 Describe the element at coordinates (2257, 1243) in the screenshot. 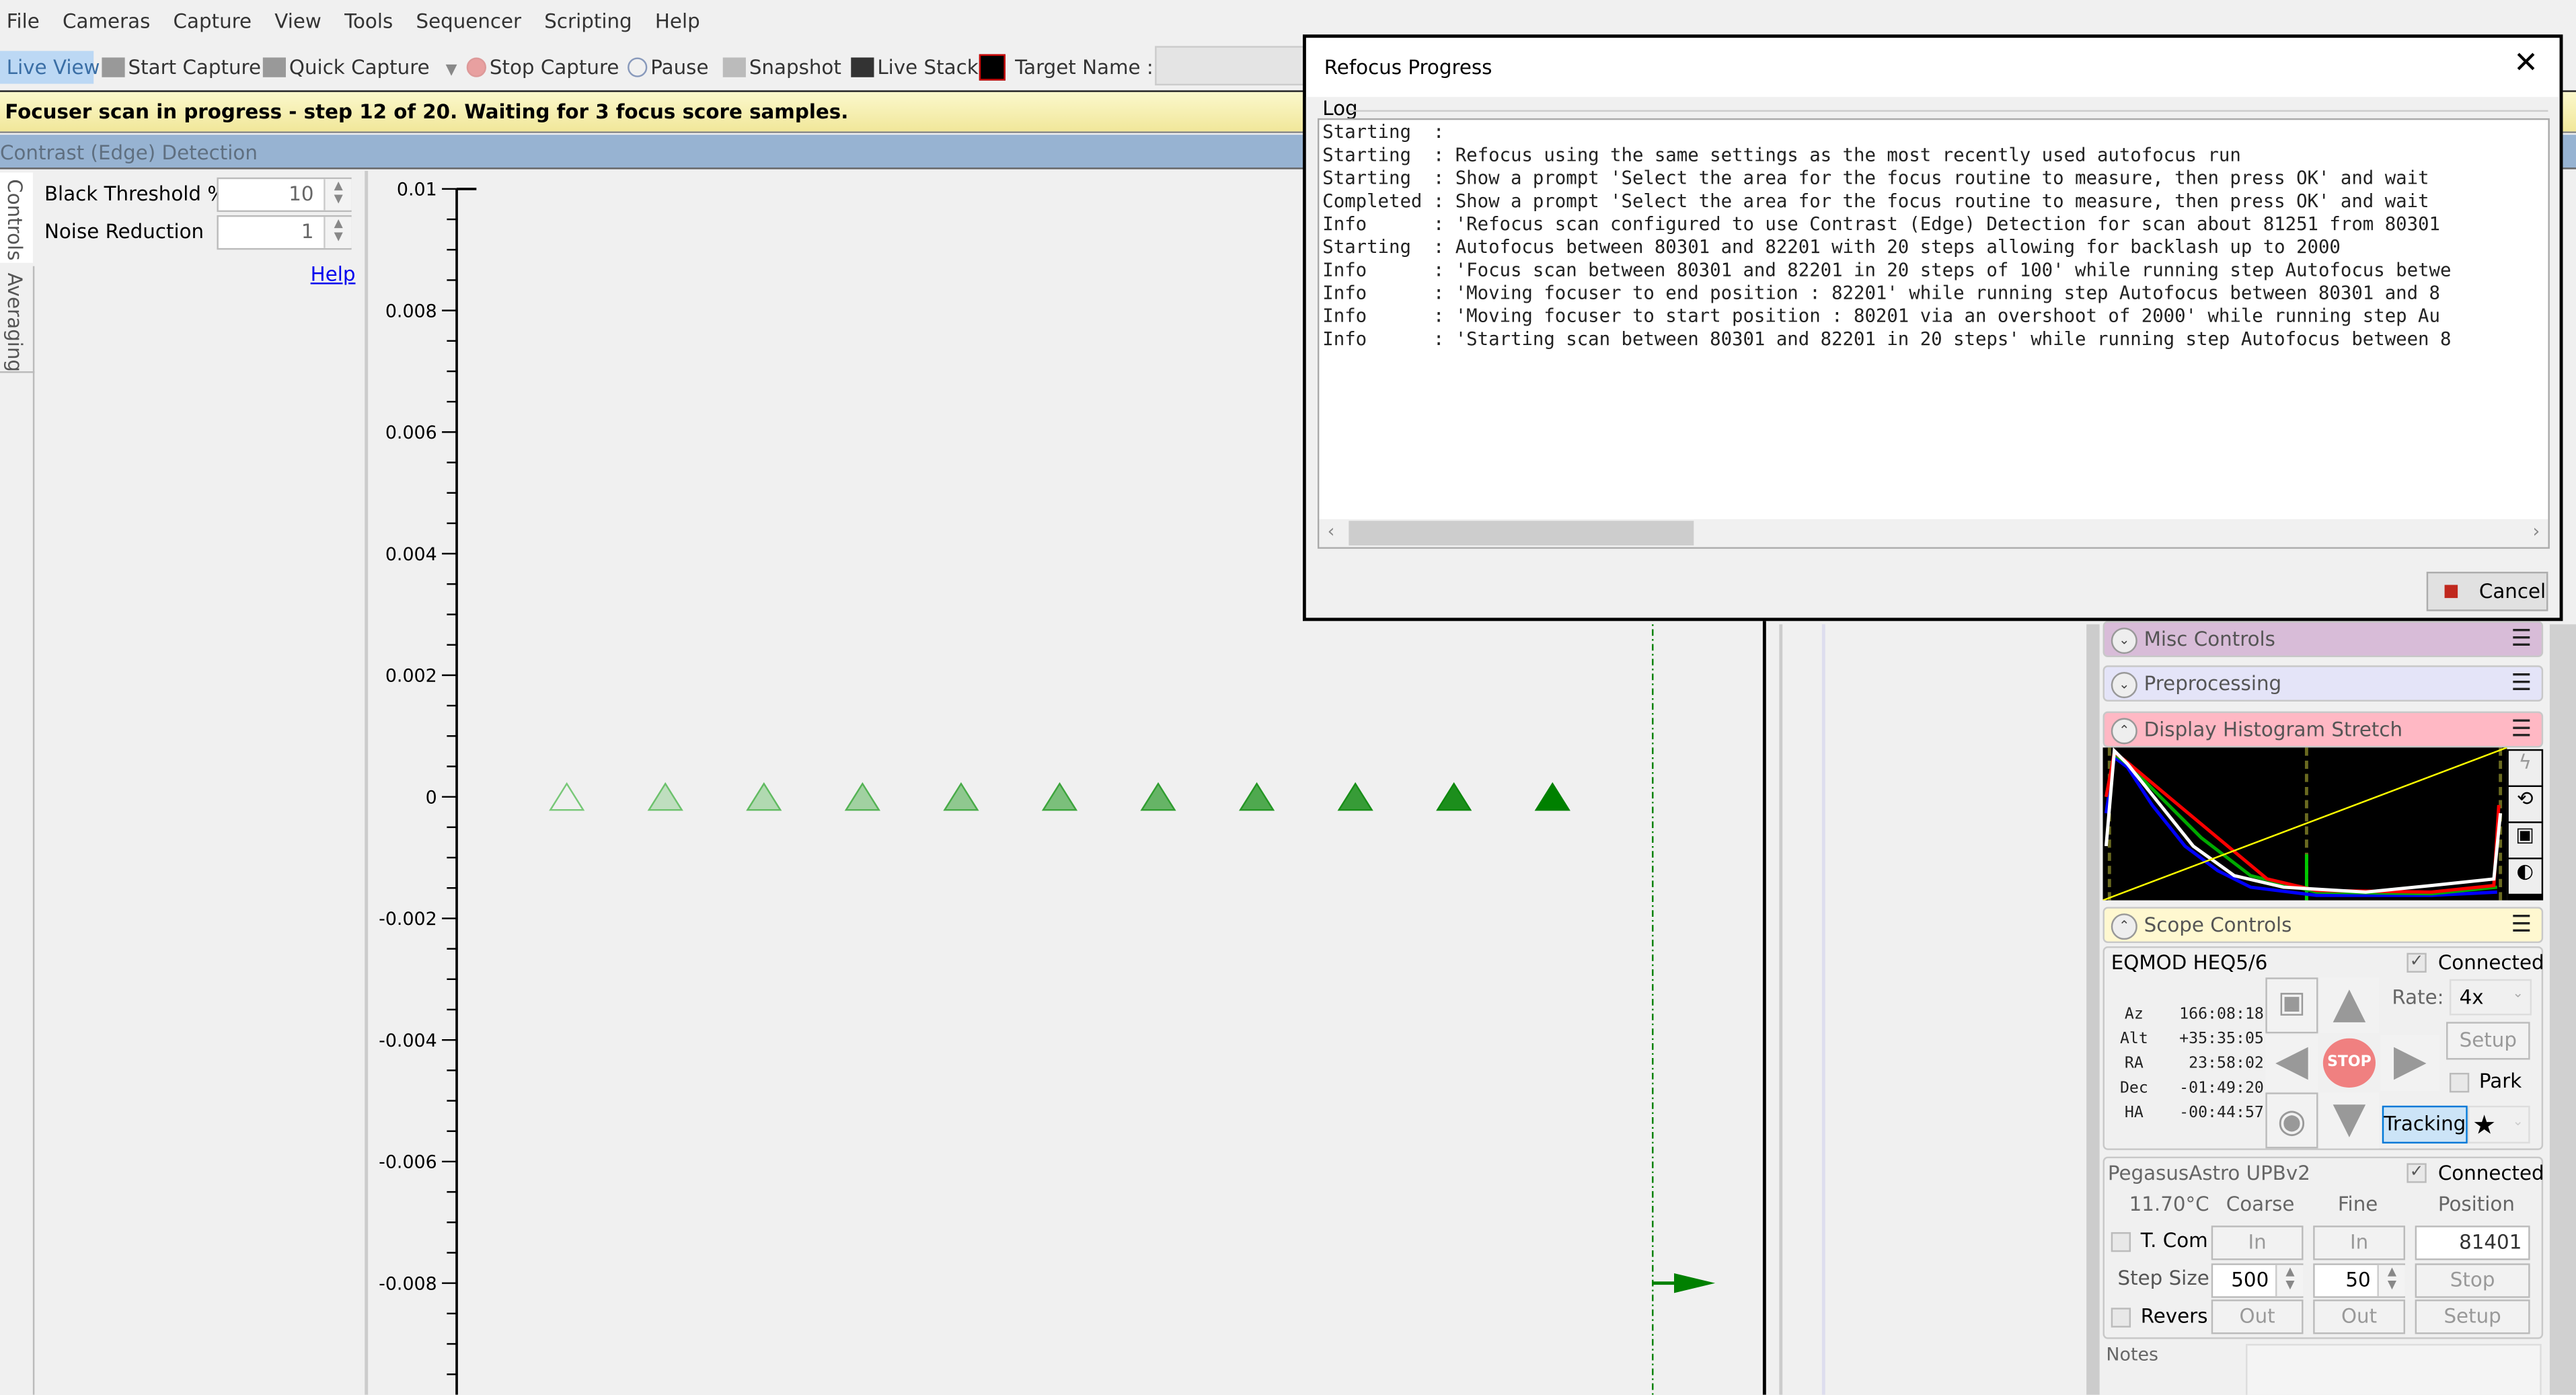

I see `coarse-in-button: In` at that location.